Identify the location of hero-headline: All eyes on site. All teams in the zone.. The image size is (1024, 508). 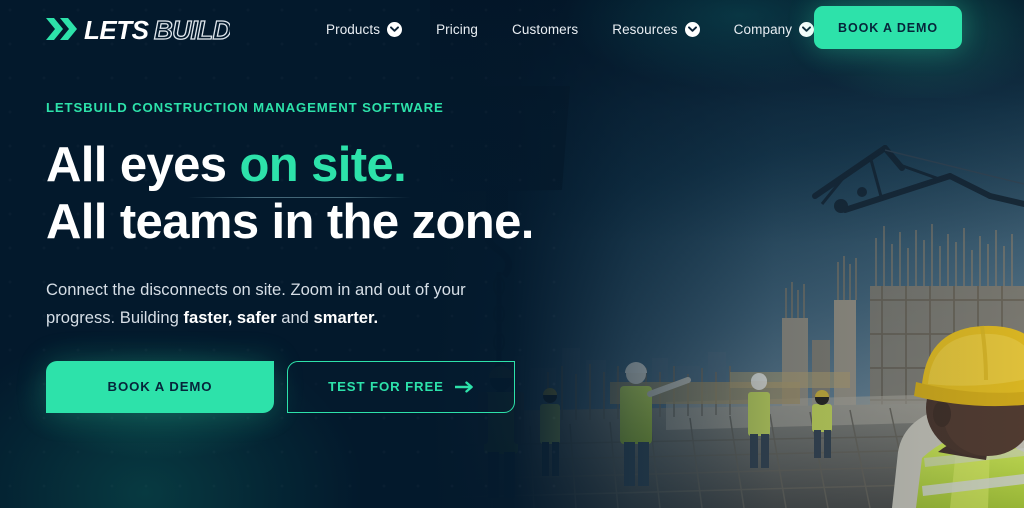
(326, 194).